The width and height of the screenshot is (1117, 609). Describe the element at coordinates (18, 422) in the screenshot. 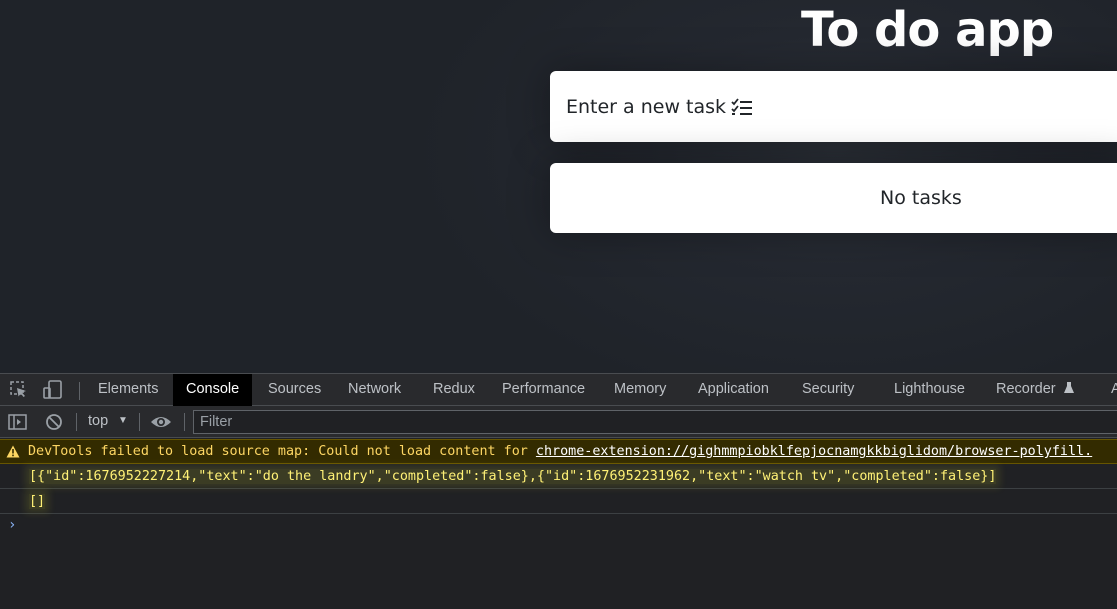

I see `console-sidebar-icon` at that location.